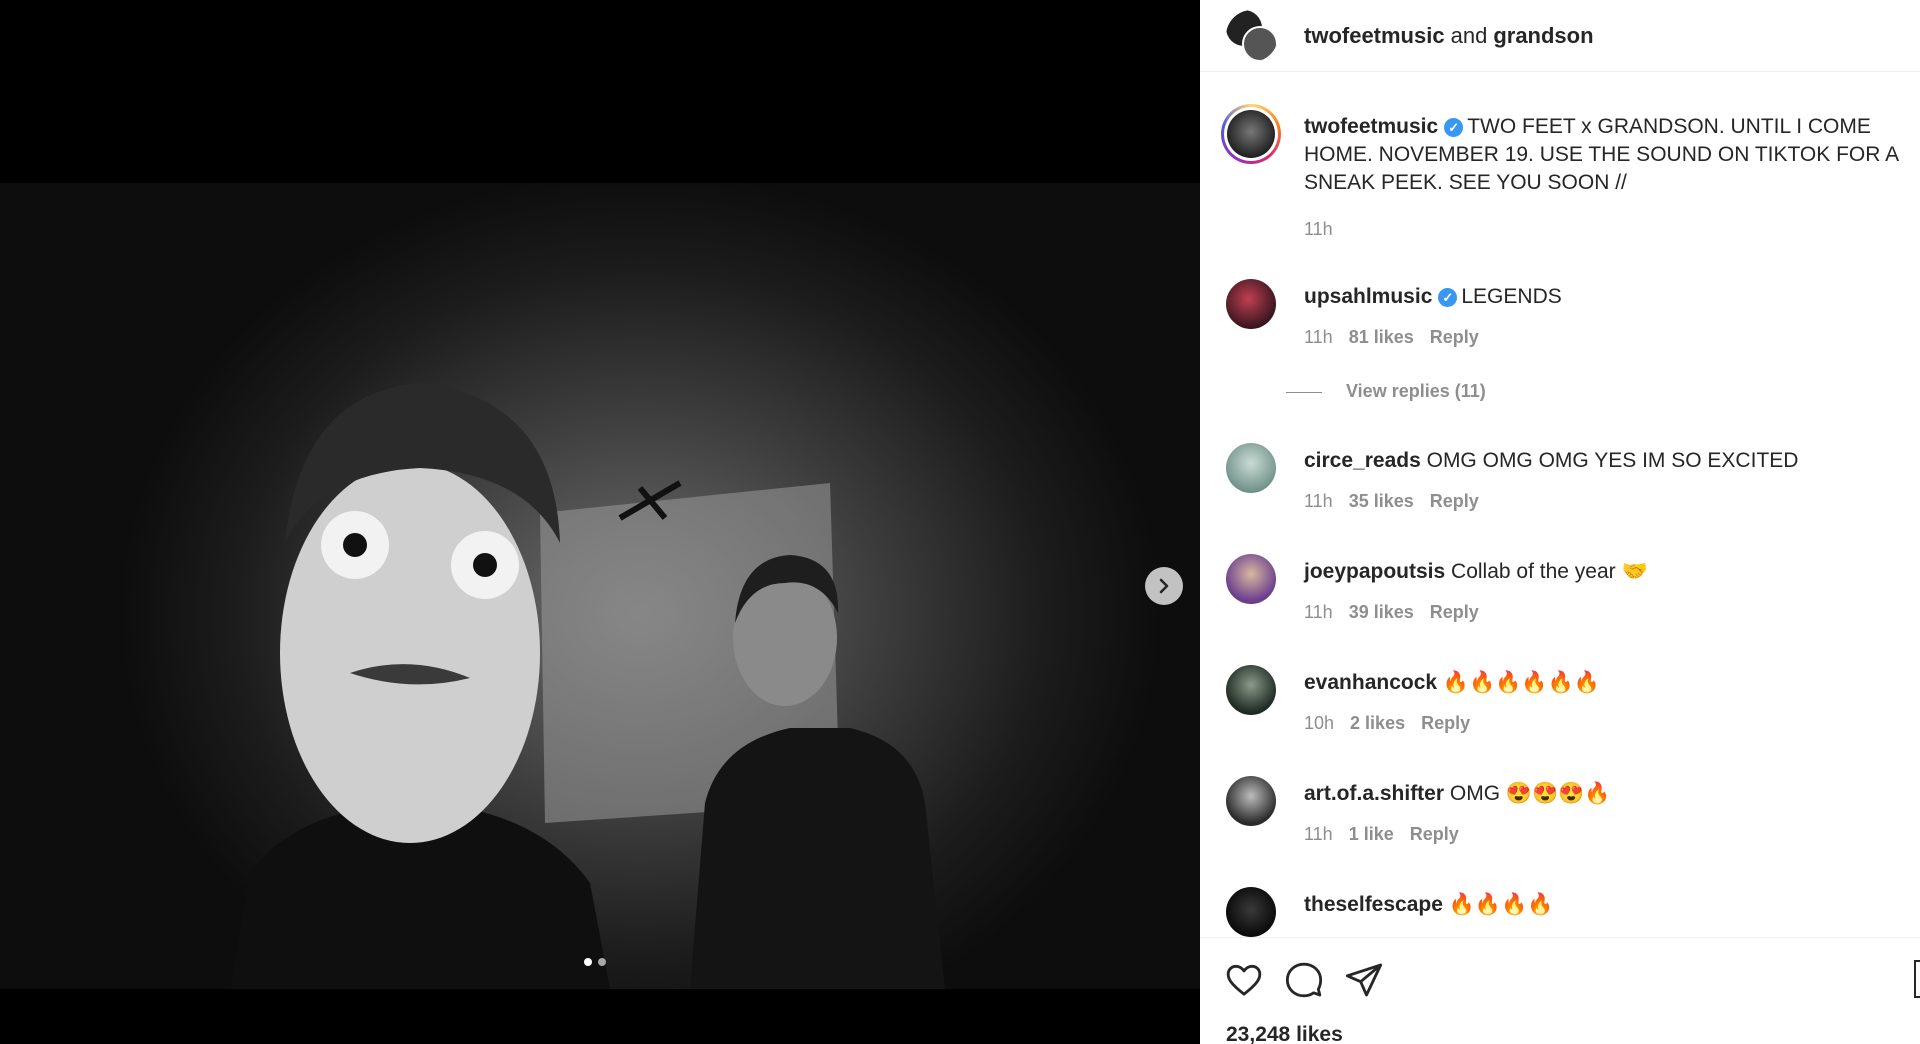  What do you see at coordinates (1530, 793) in the screenshot?
I see `comment-text: OMG 😍😍😍🔥` at bounding box center [1530, 793].